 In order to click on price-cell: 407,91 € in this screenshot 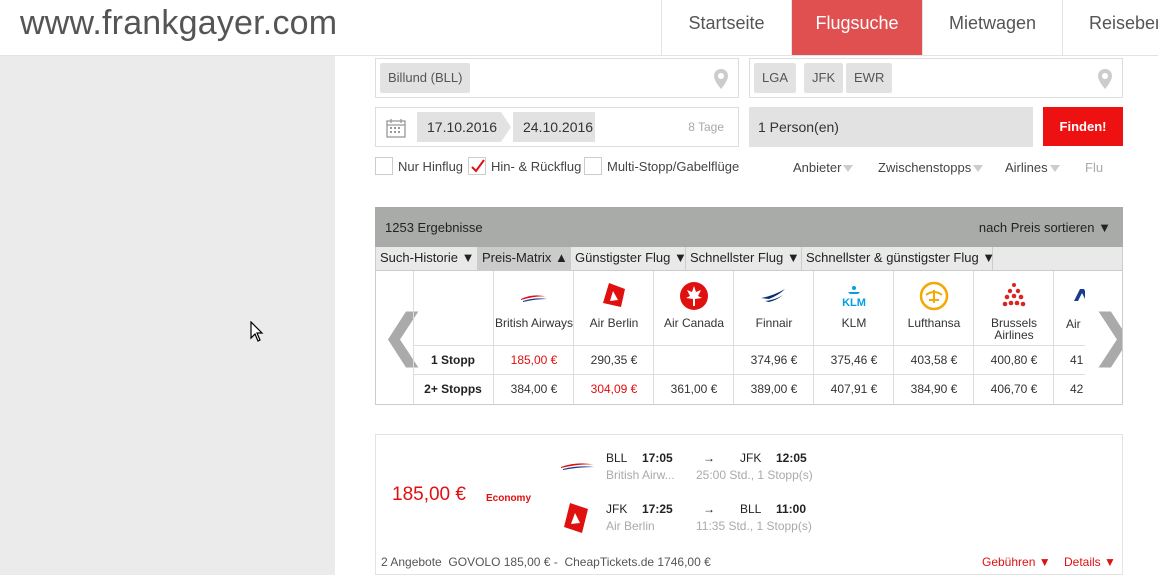, I will do `click(854, 388)`.